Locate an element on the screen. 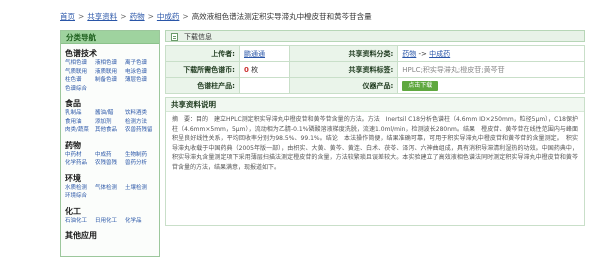  sidebar-item: 色谱综合 is located at coordinates (80, 89).